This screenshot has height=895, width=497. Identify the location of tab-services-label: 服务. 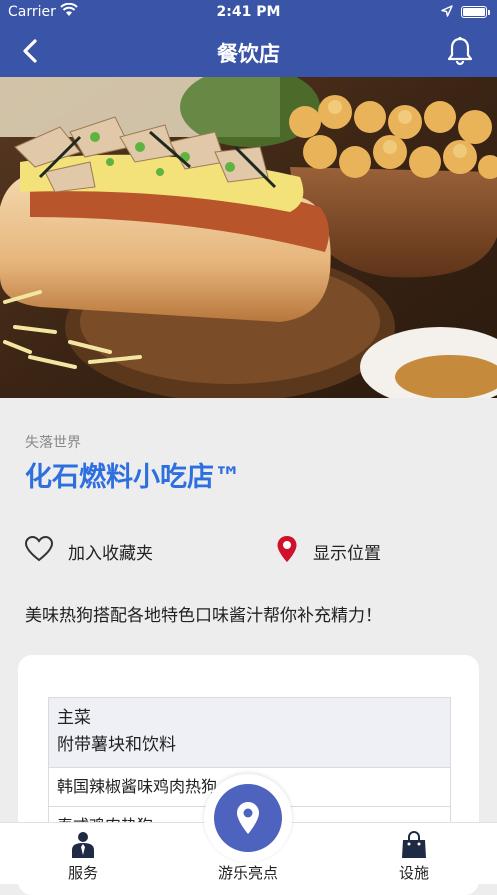
(82, 873).